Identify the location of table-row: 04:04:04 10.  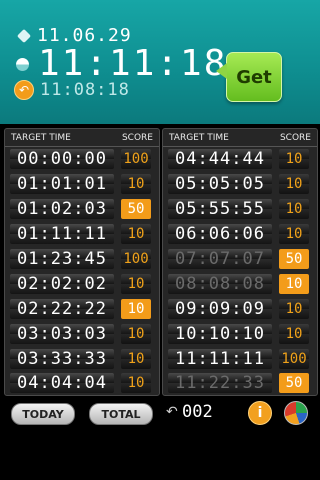
(82, 383).